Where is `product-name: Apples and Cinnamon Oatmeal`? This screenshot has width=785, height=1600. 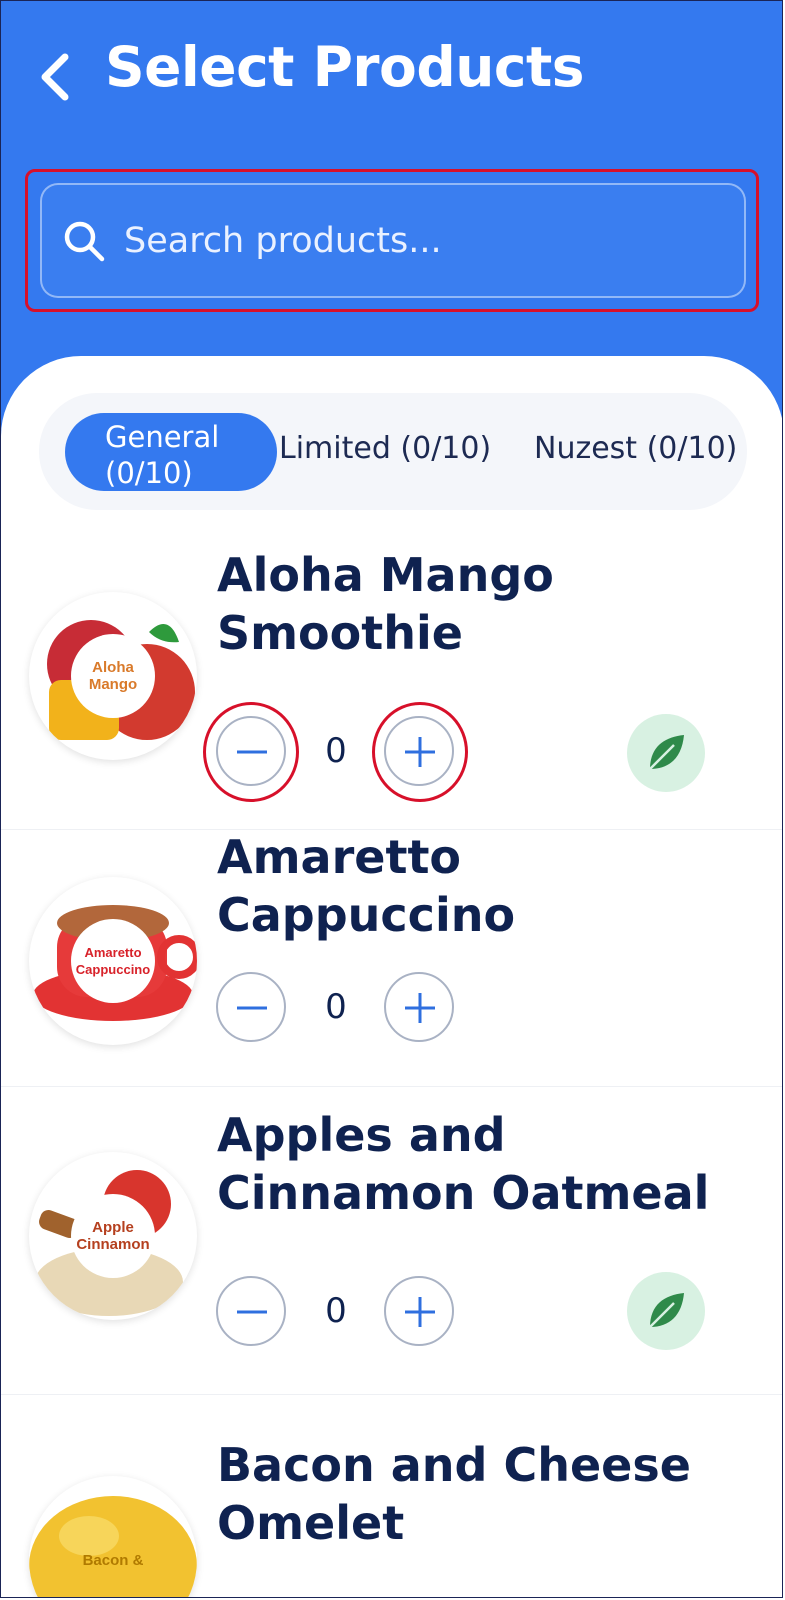 product-name: Apples and Cinnamon Oatmeal is located at coordinates (463, 1164).